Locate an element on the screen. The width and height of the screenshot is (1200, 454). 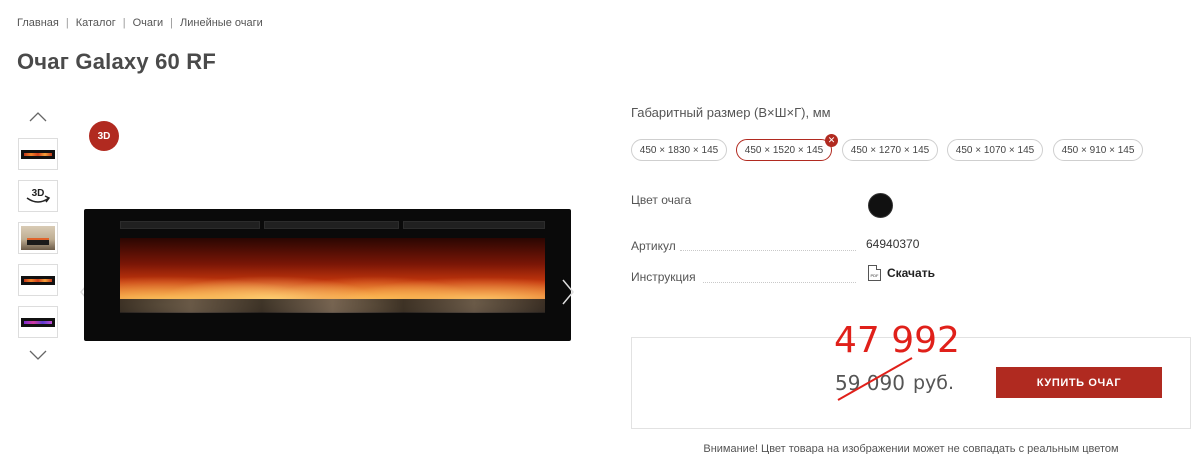
download-link: PDF Скачать is located at coordinates (901, 273).